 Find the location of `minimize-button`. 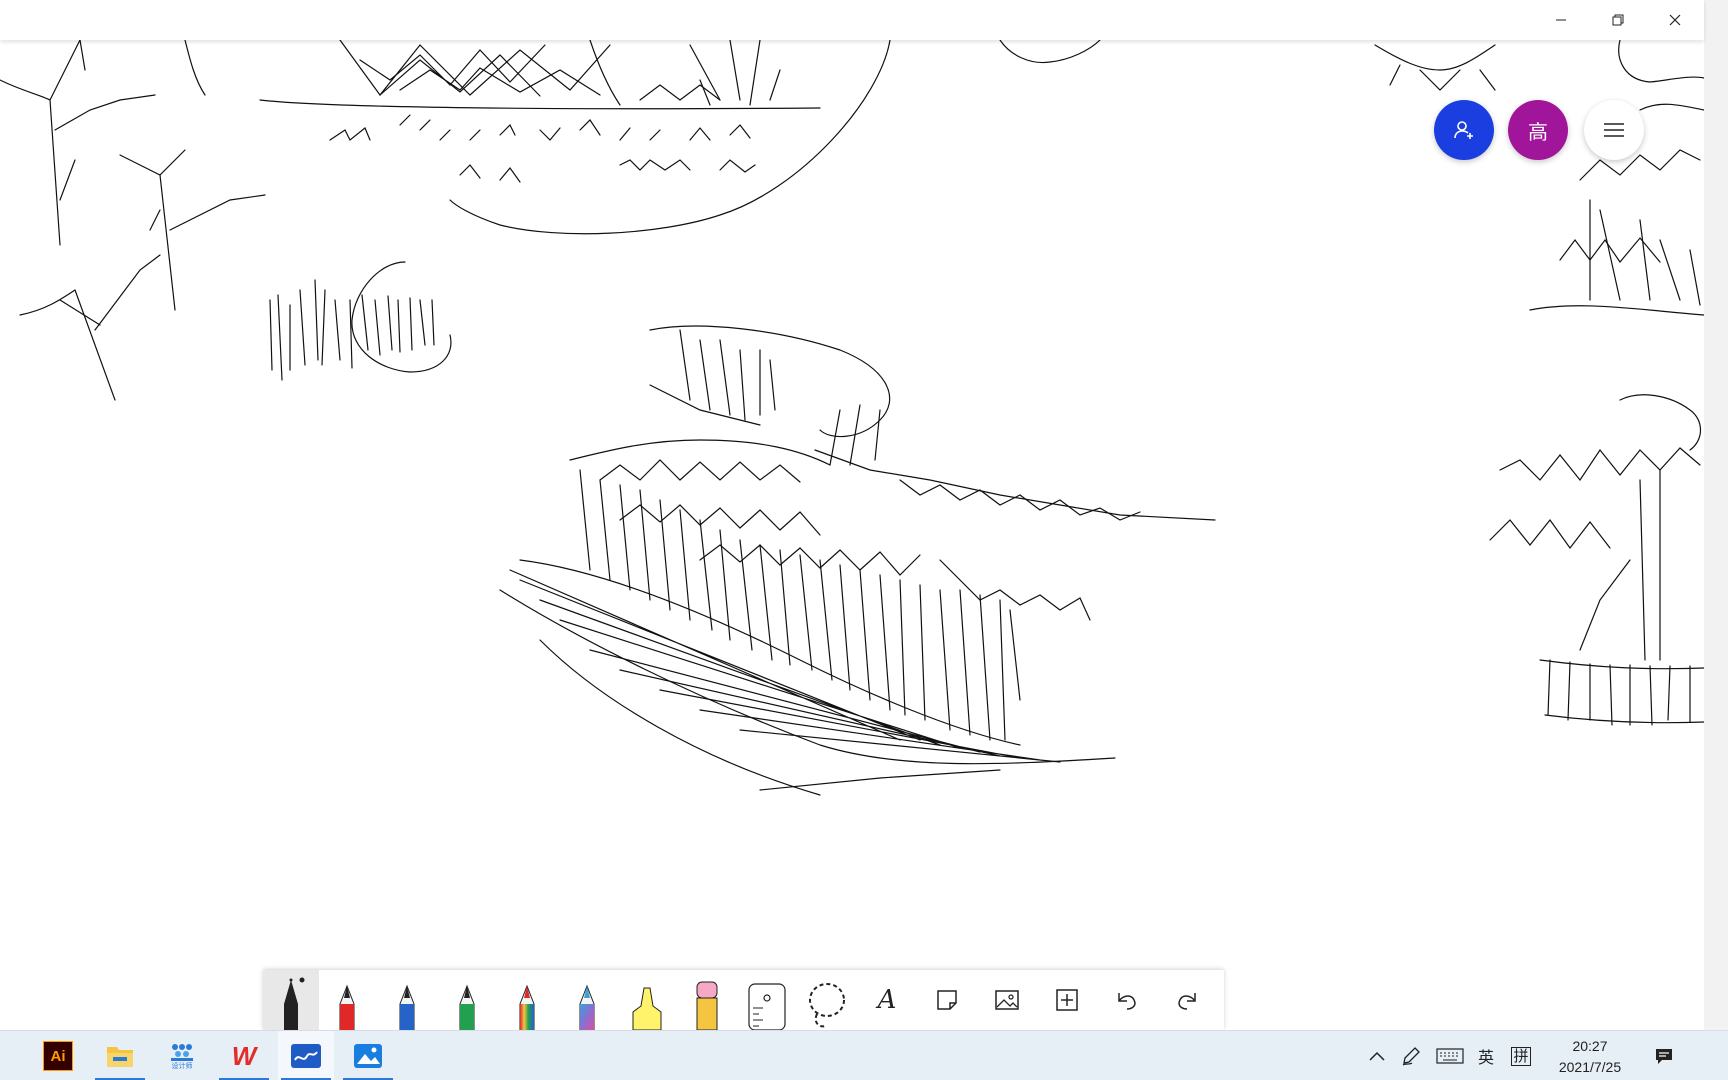

minimize-button is located at coordinates (1561, 20).